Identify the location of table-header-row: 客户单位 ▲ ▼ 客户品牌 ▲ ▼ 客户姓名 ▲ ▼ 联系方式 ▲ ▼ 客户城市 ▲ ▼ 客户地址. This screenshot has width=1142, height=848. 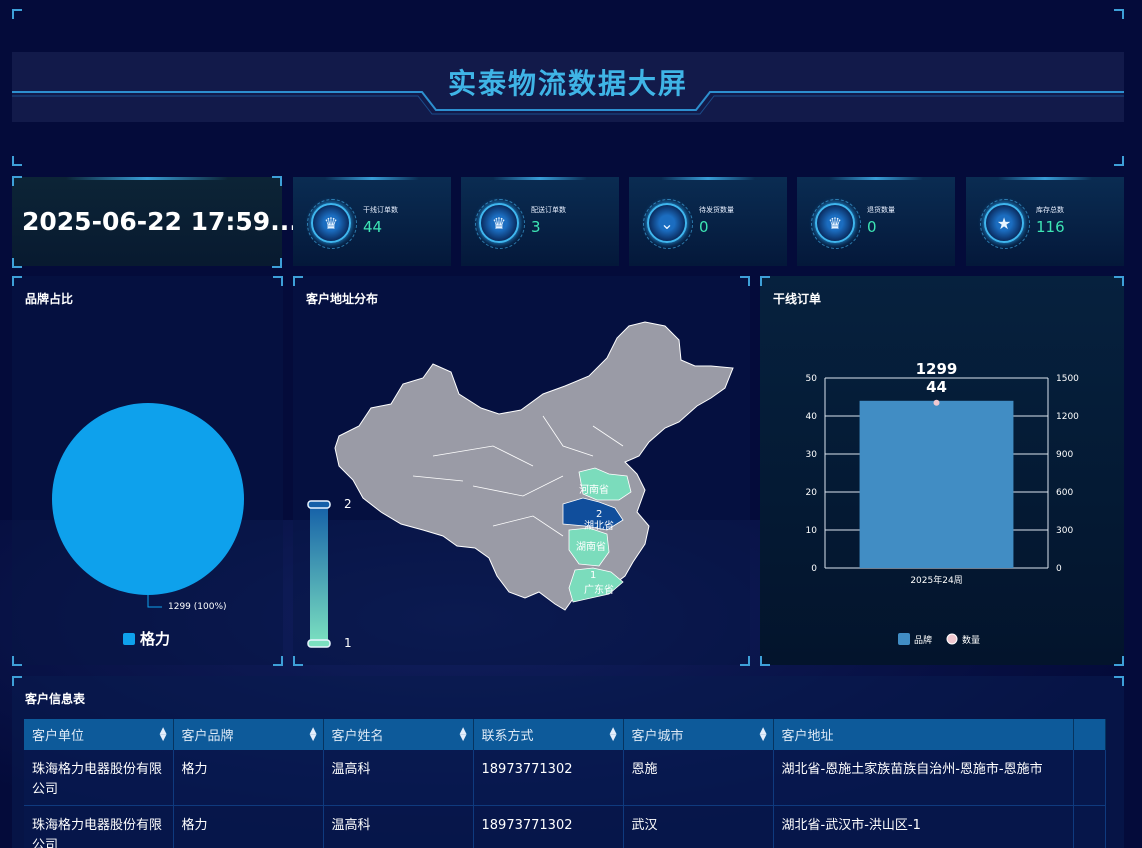
(565, 734).